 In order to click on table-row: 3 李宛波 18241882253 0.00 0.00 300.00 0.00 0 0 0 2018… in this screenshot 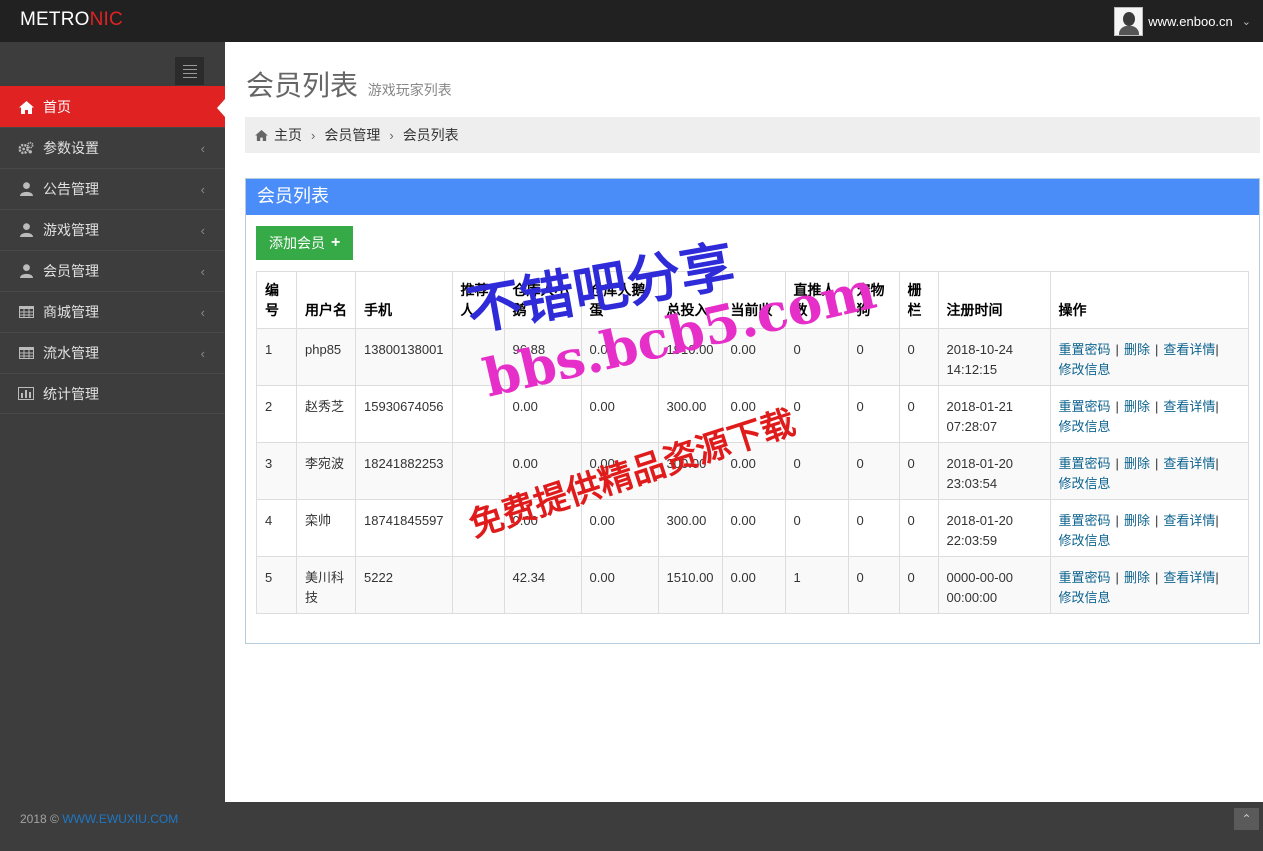, I will do `click(753, 471)`.